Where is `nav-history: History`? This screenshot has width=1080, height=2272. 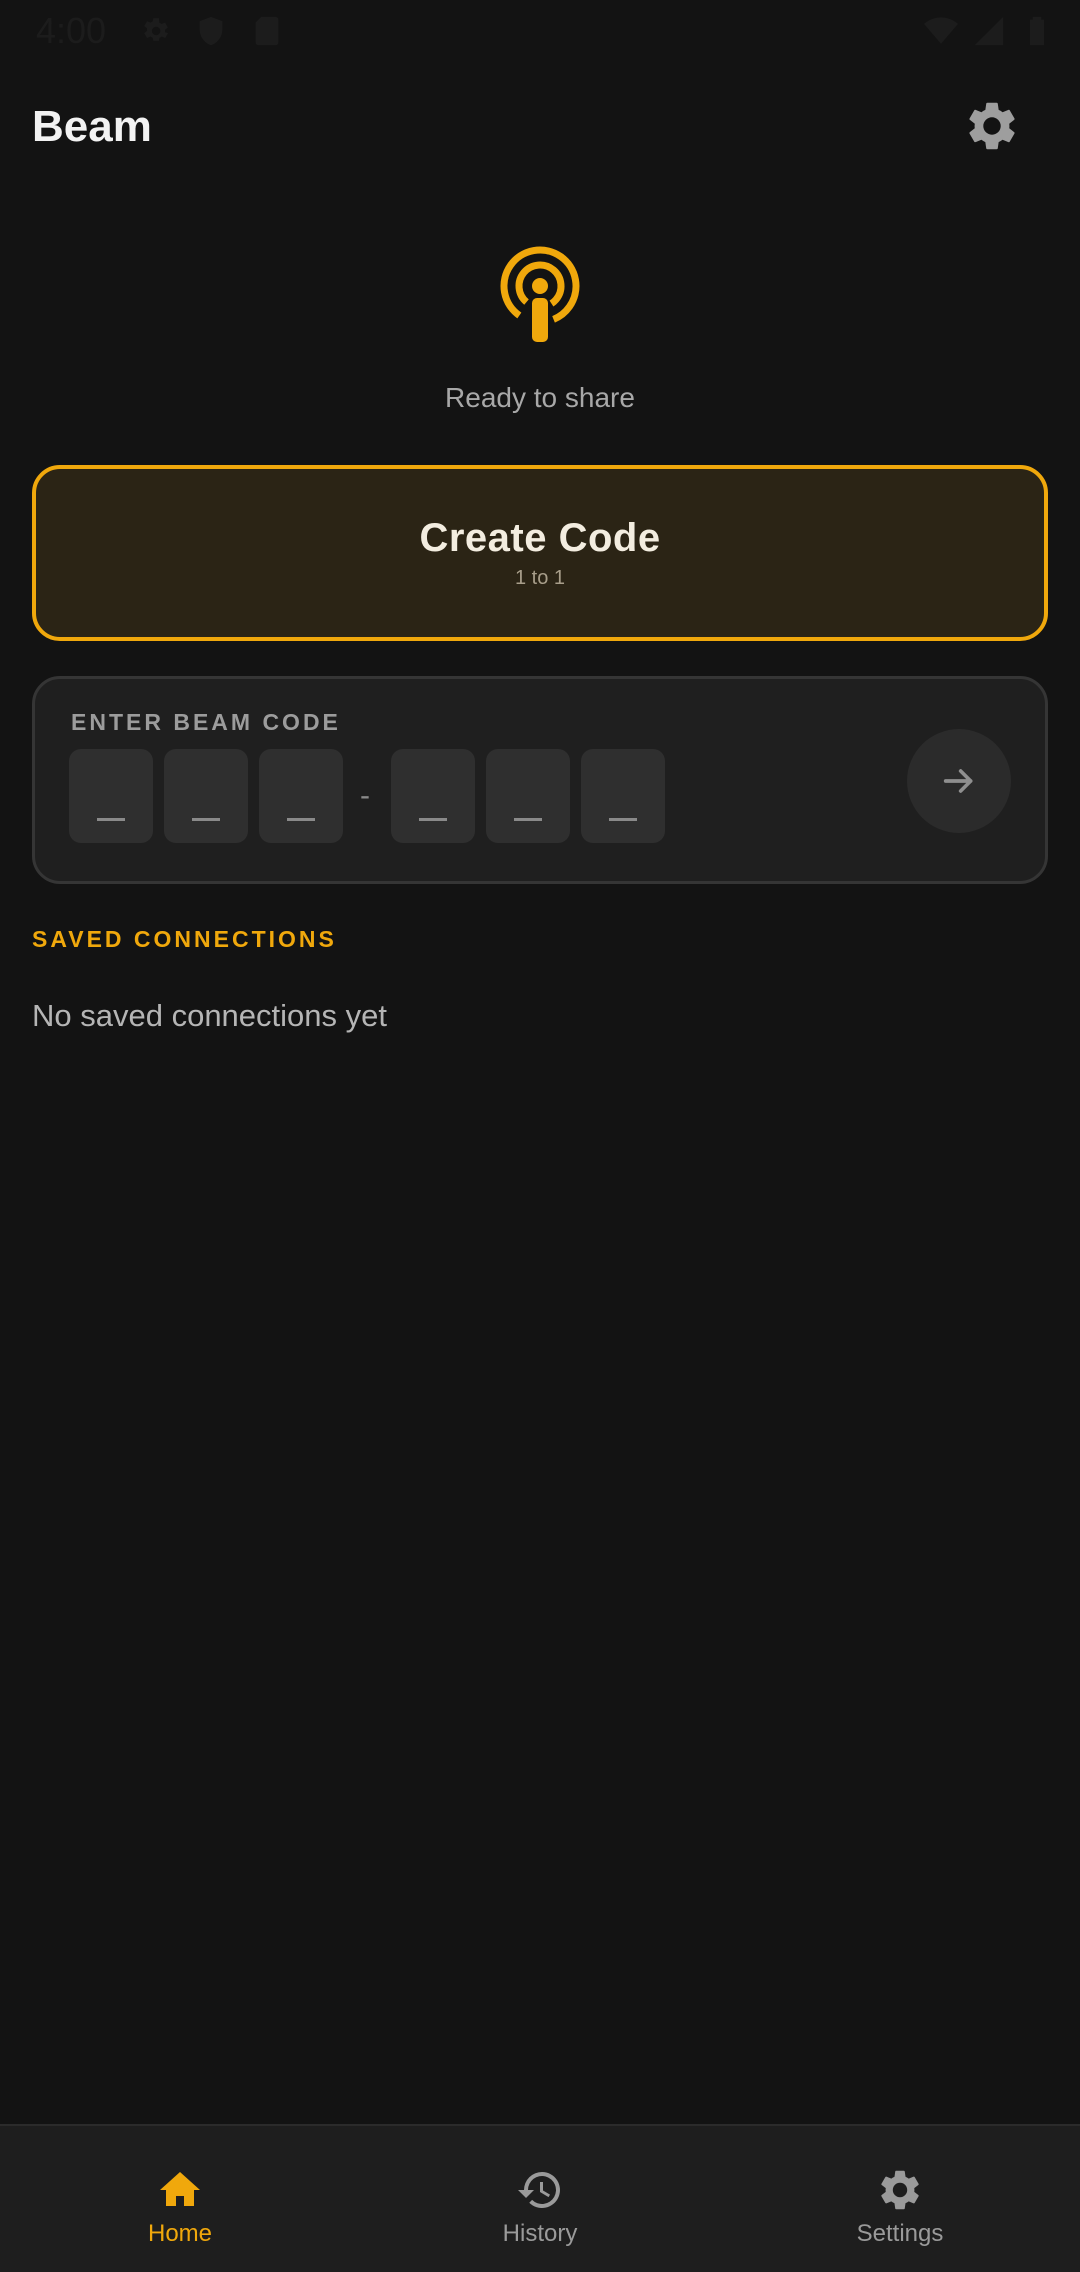
nav-history: History is located at coordinates (540, 2199).